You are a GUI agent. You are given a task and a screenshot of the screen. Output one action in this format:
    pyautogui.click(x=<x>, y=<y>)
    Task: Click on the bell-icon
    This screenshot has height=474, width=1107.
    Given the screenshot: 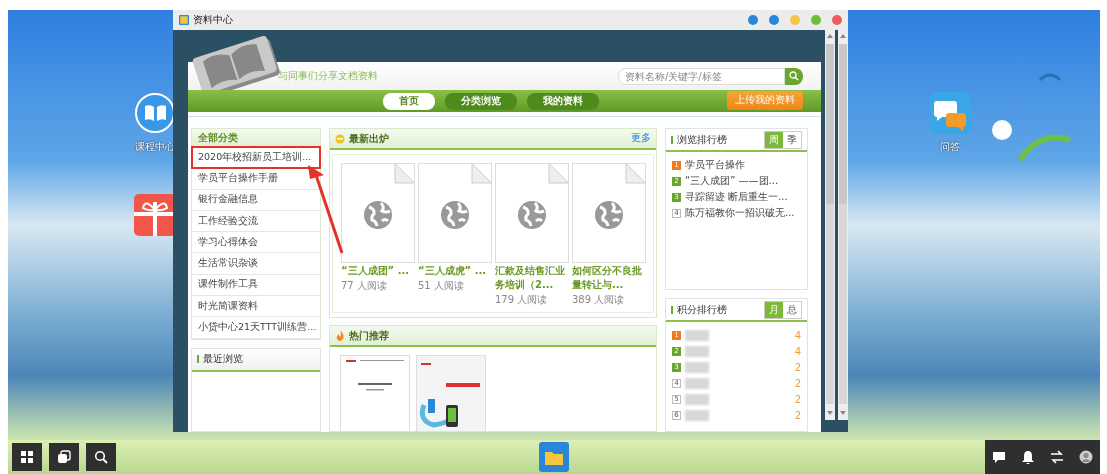 What is the action you would take?
    pyautogui.click(x=1028, y=457)
    